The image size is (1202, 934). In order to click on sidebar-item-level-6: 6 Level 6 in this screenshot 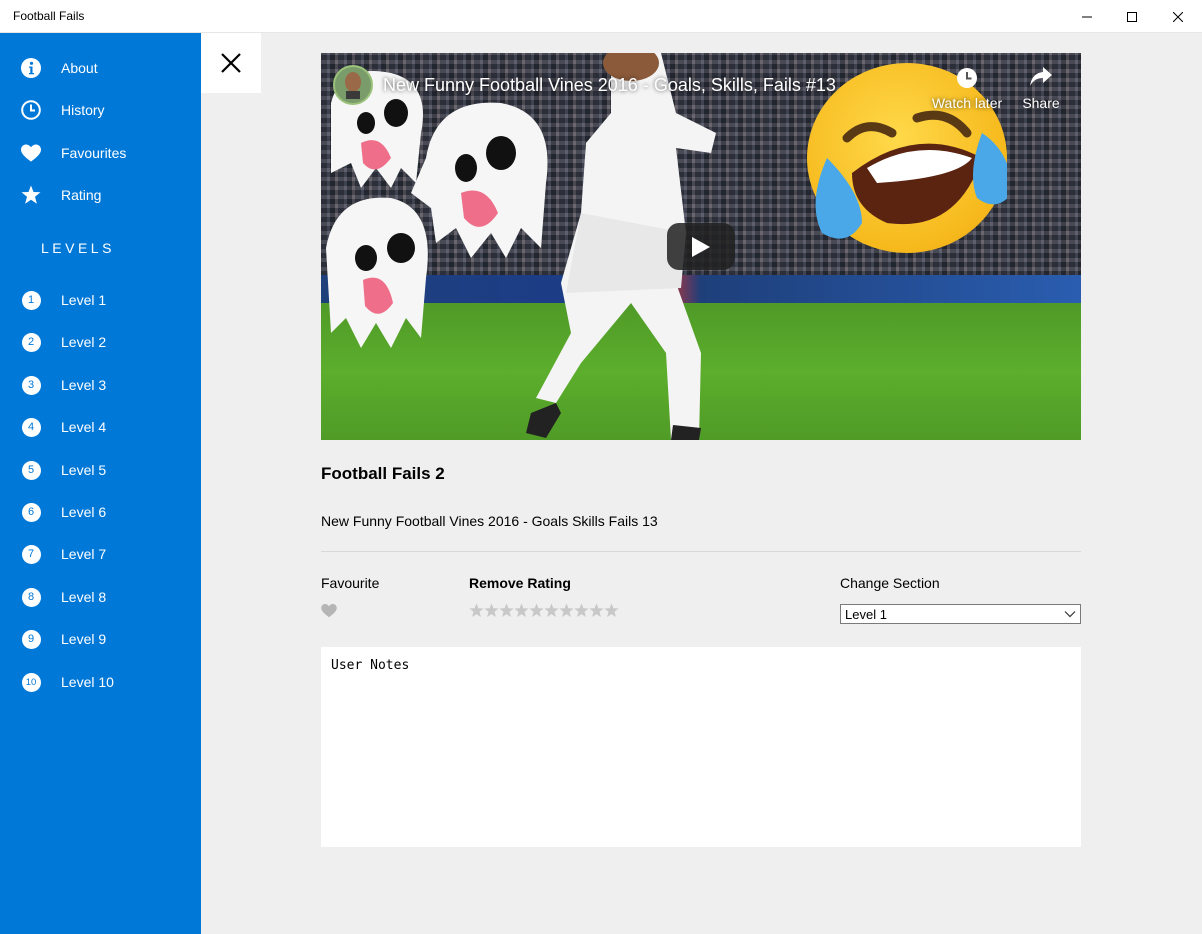, I will do `click(100, 512)`.